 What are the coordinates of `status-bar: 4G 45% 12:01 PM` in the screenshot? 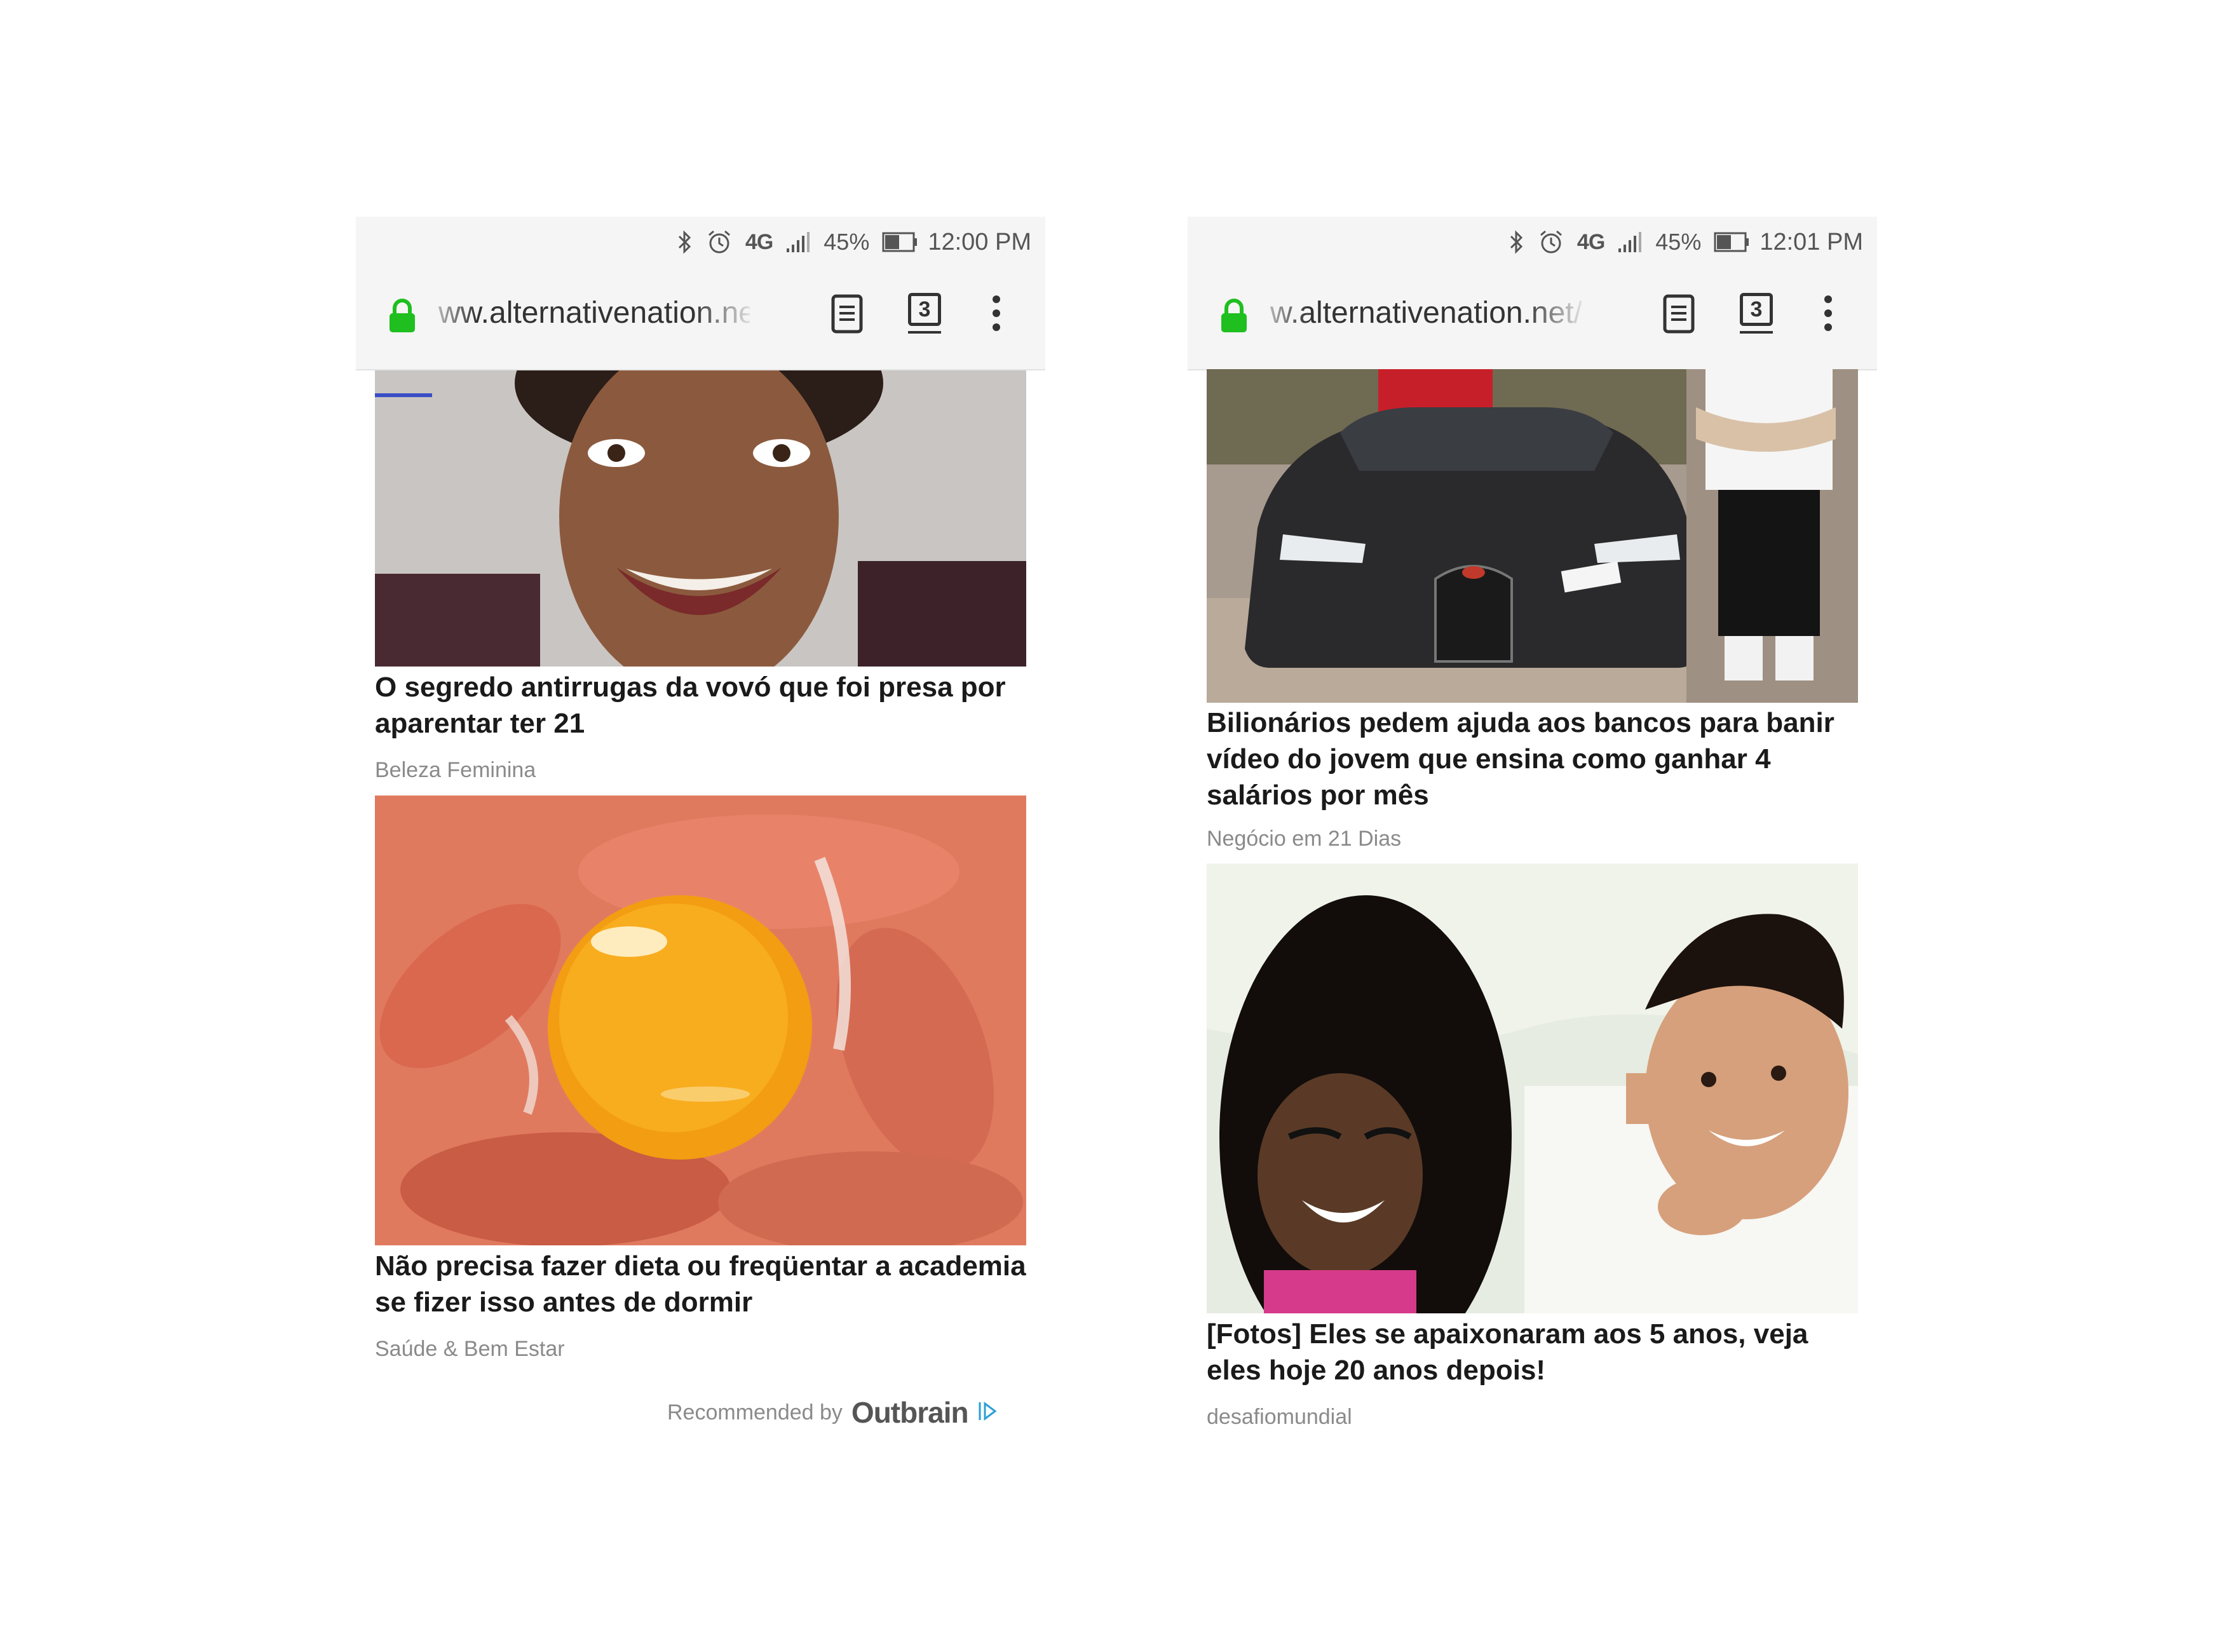 It's located at (1686, 242).